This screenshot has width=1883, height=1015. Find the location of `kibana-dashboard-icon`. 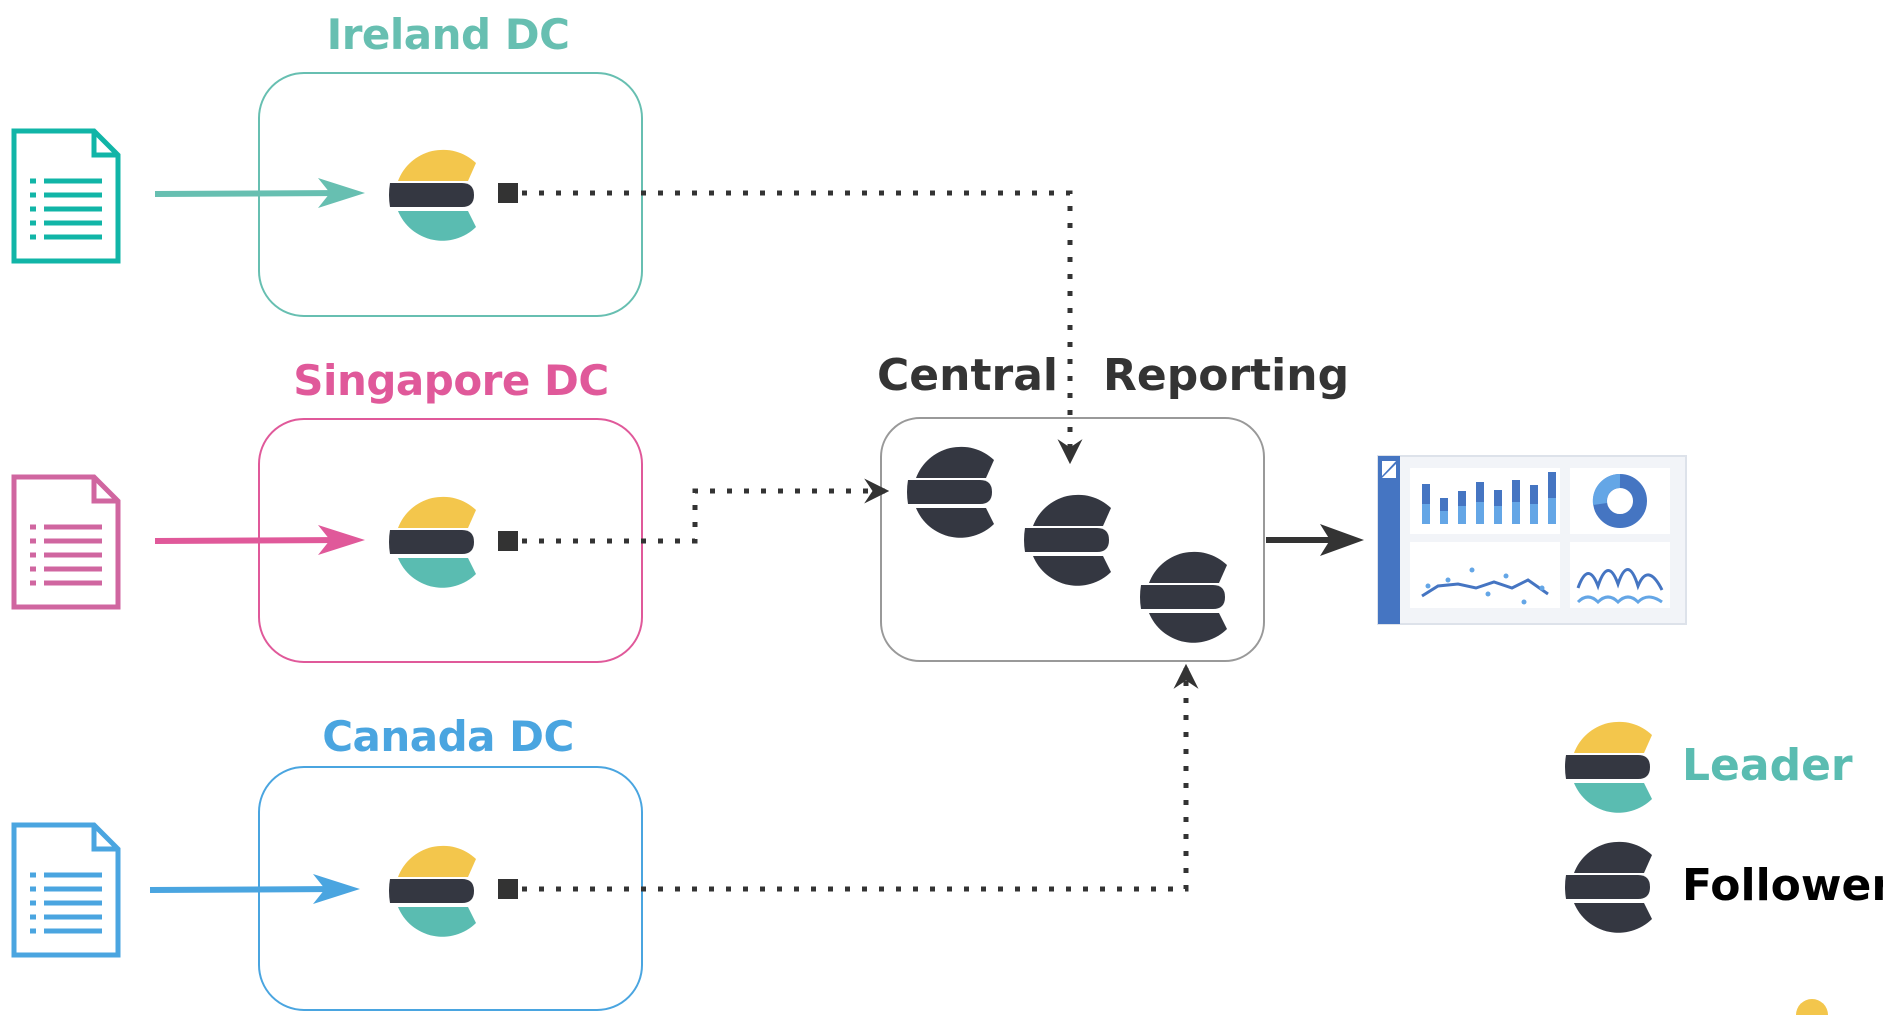

kibana-dashboard-icon is located at coordinates (1532, 540).